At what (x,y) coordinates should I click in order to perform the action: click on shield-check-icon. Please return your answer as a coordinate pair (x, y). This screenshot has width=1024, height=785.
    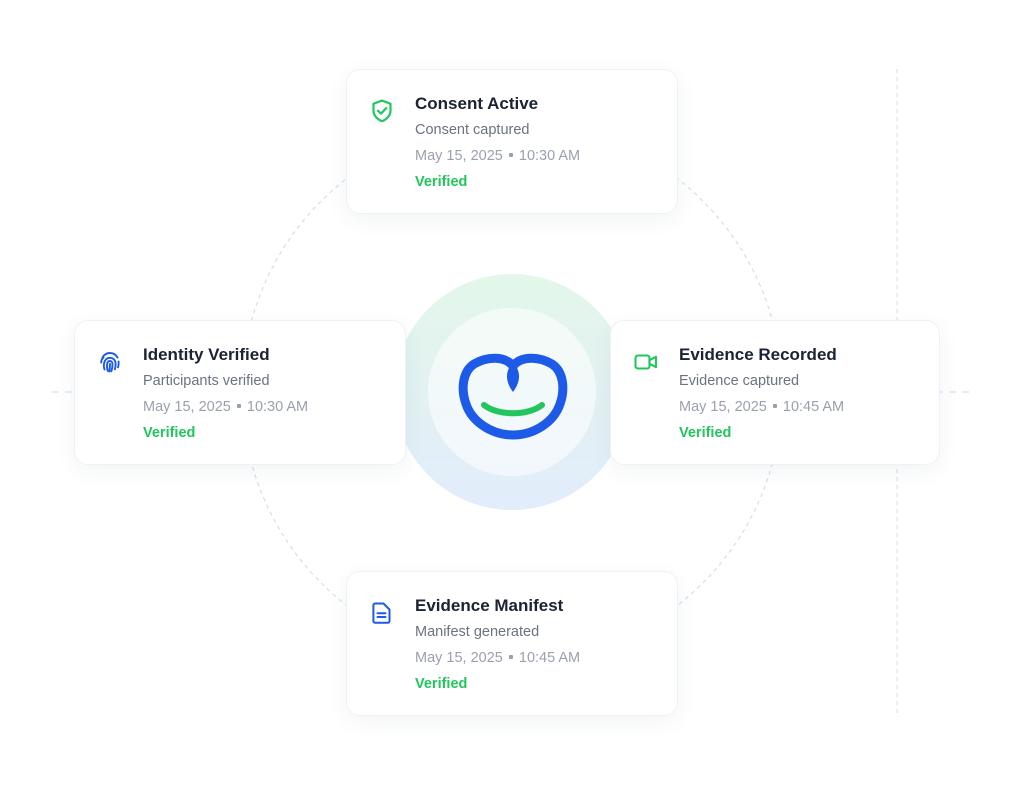
    Looking at the image, I should click on (382, 111).